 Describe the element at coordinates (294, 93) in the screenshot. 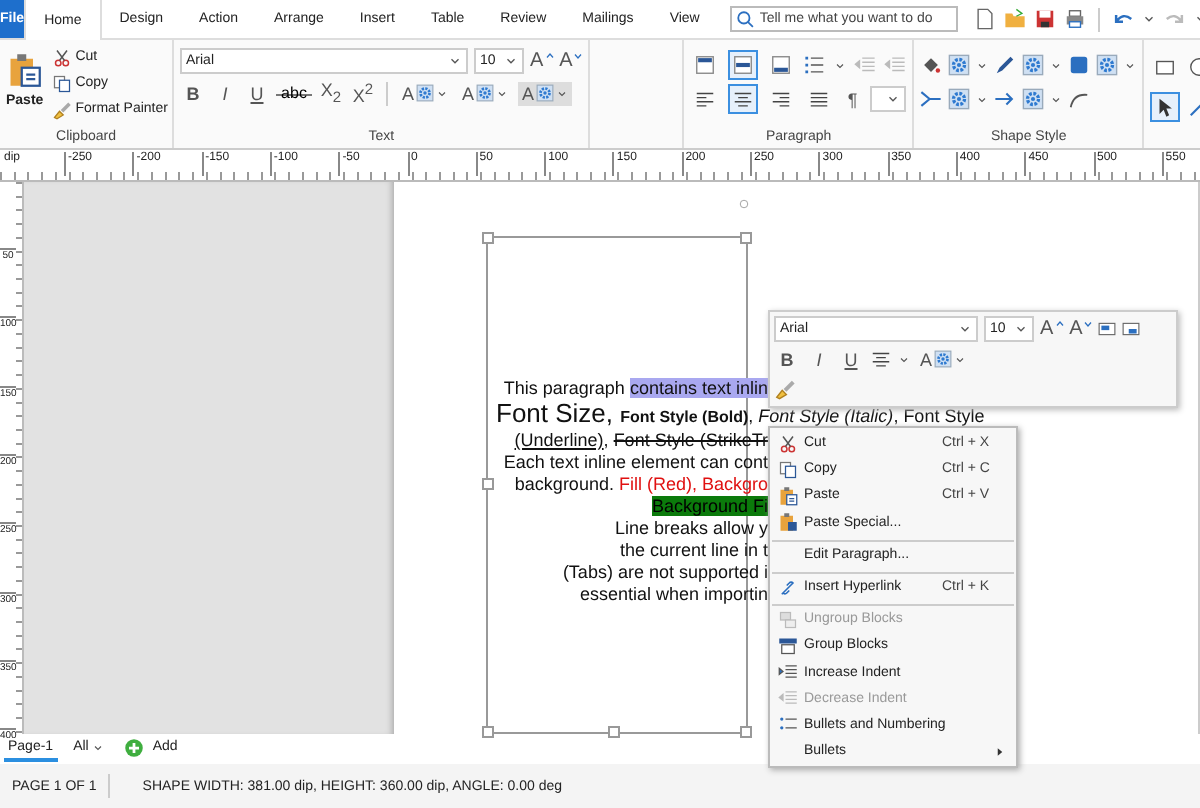

I see `format-button: abc` at that location.